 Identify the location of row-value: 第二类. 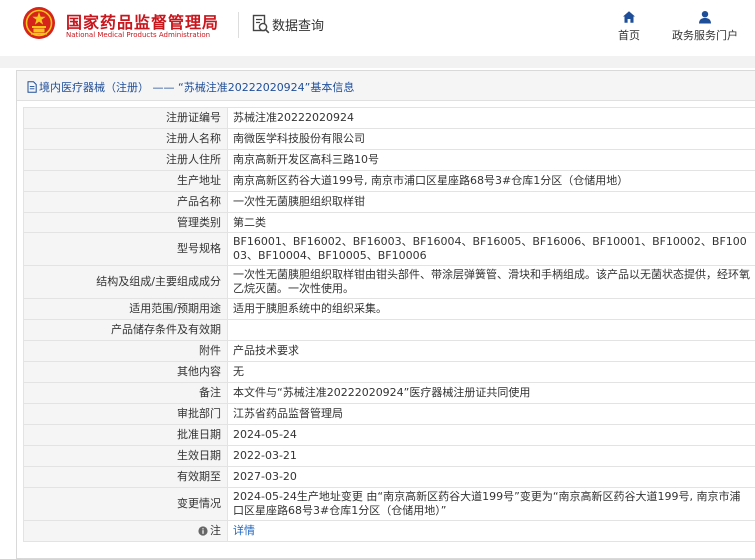
(491, 222).